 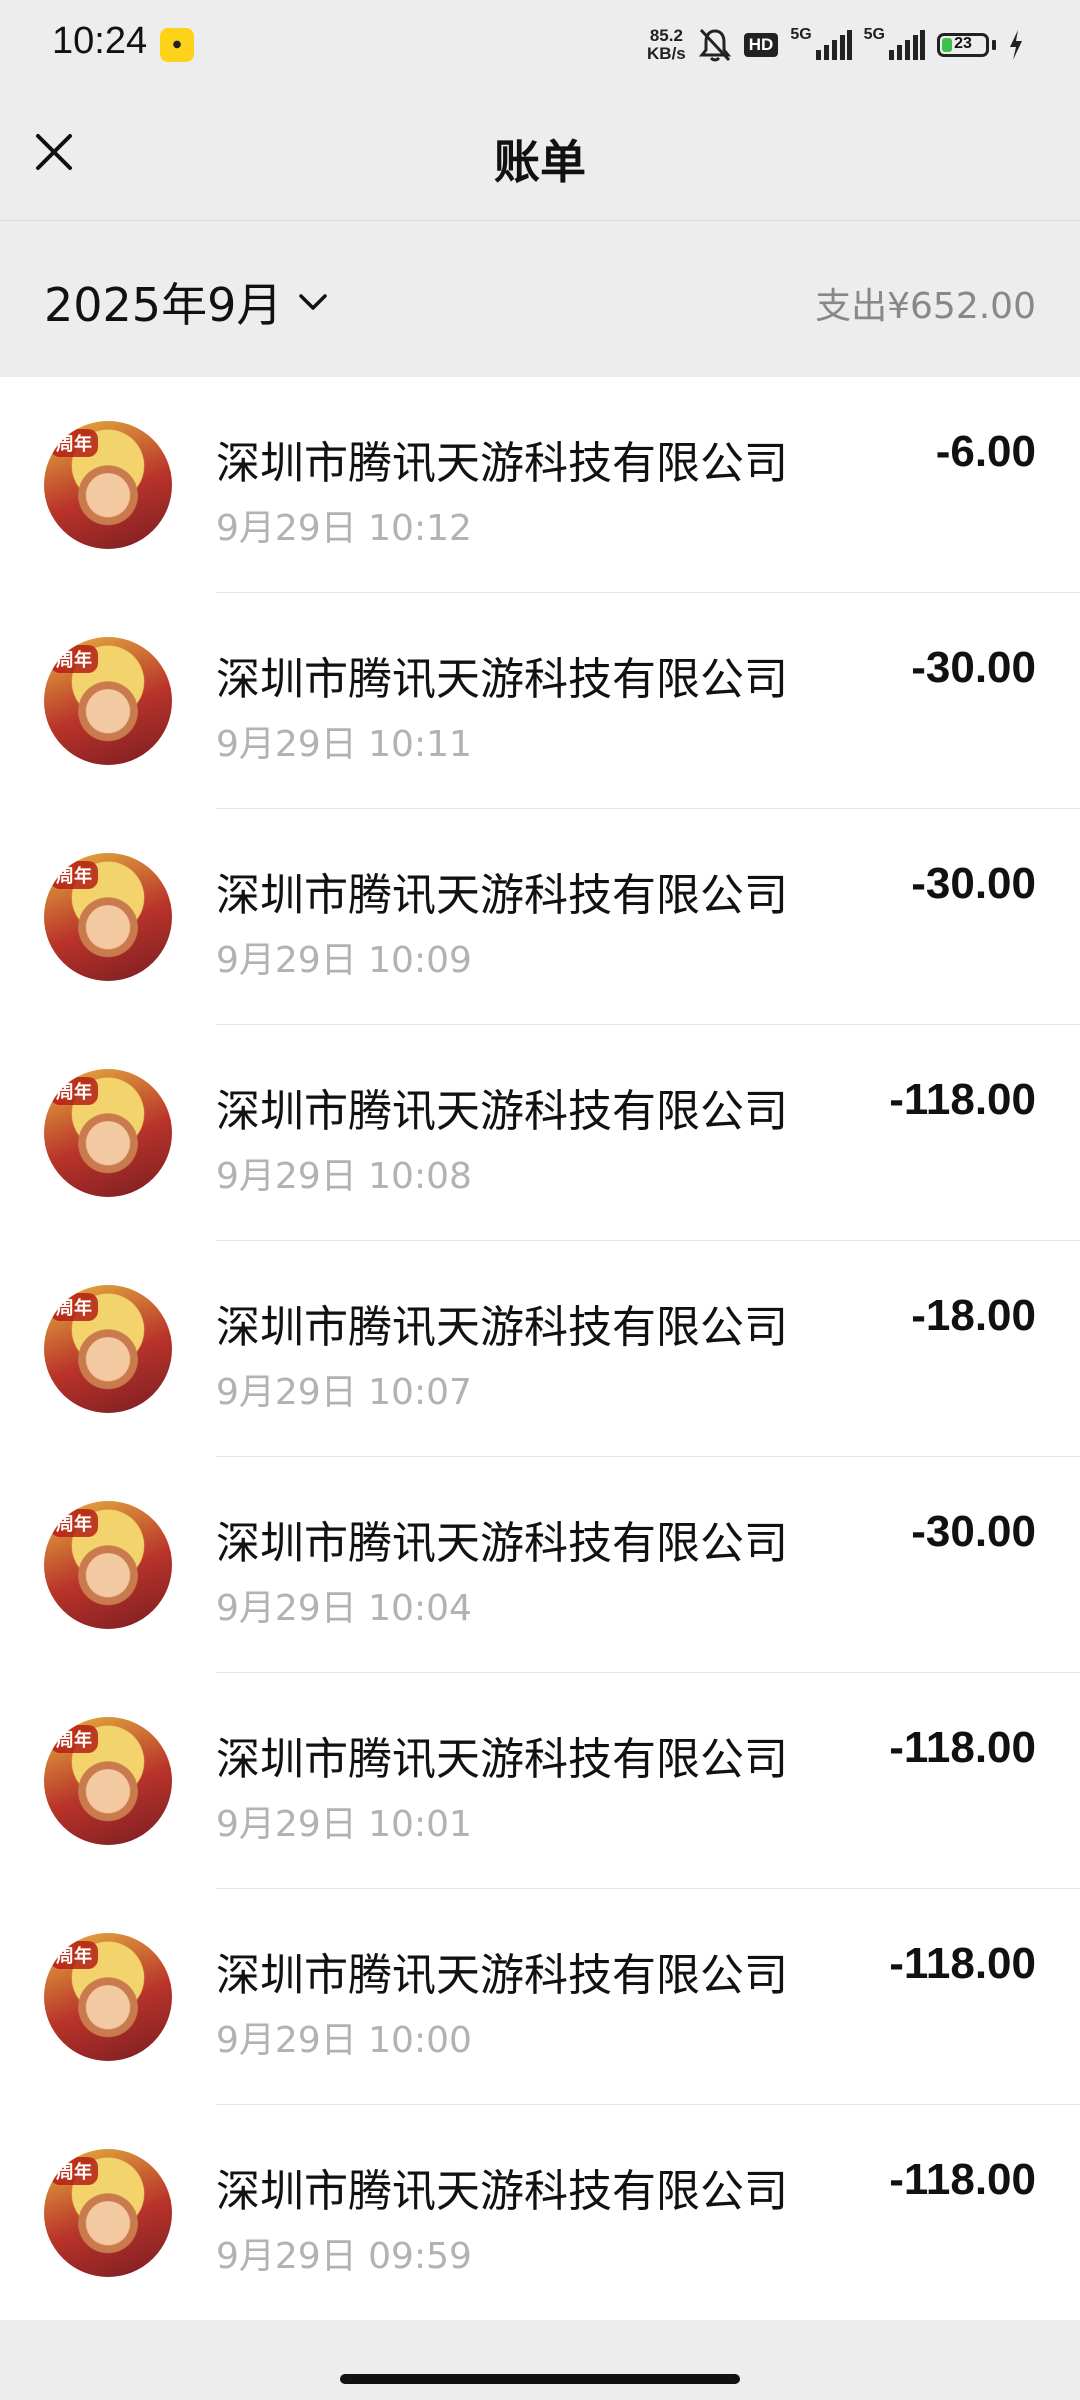 I want to click on bottom-gesture-area, so click(x=540, y=2360).